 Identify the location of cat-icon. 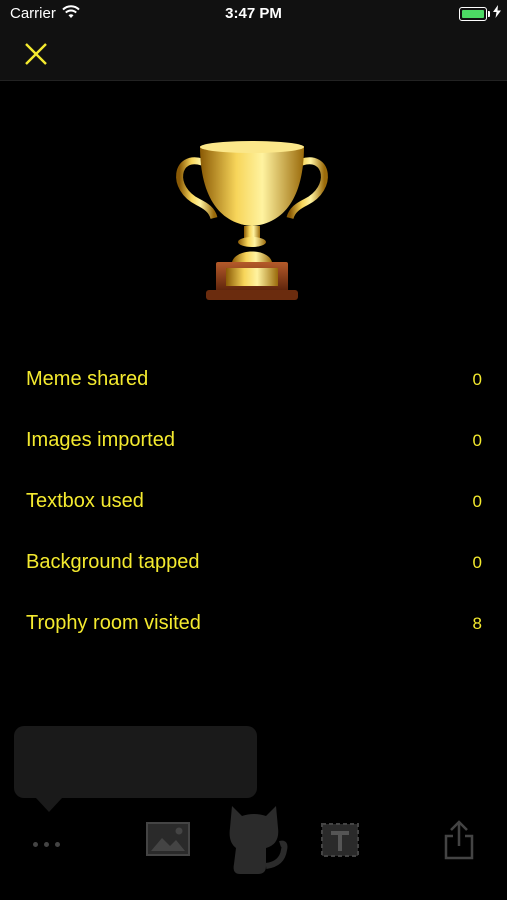
(258, 840).